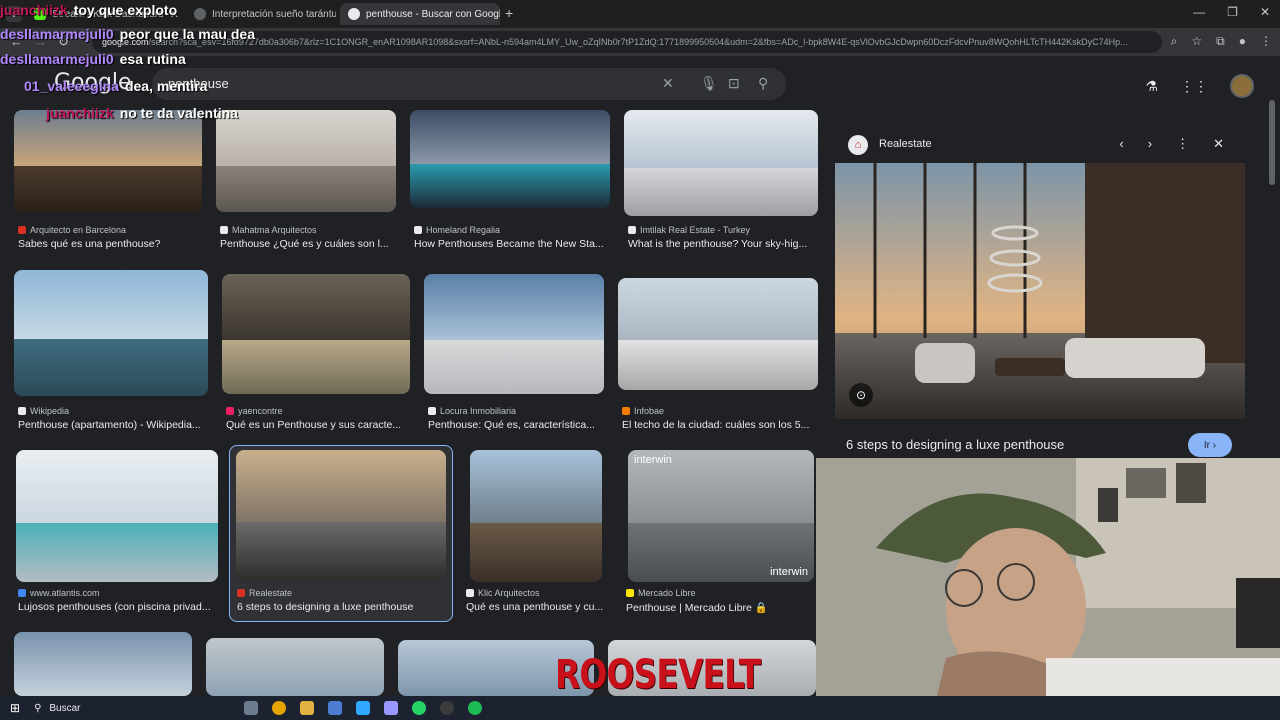  What do you see at coordinates (640, 708) in the screenshot?
I see `windows-taskbar: ⊞ ⚲ Buscar` at bounding box center [640, 708].